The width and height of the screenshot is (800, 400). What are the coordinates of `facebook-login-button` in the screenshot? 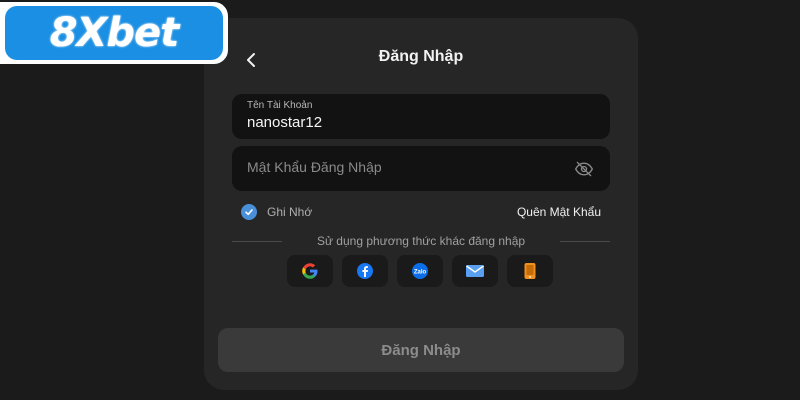 It's located at (365, 271).